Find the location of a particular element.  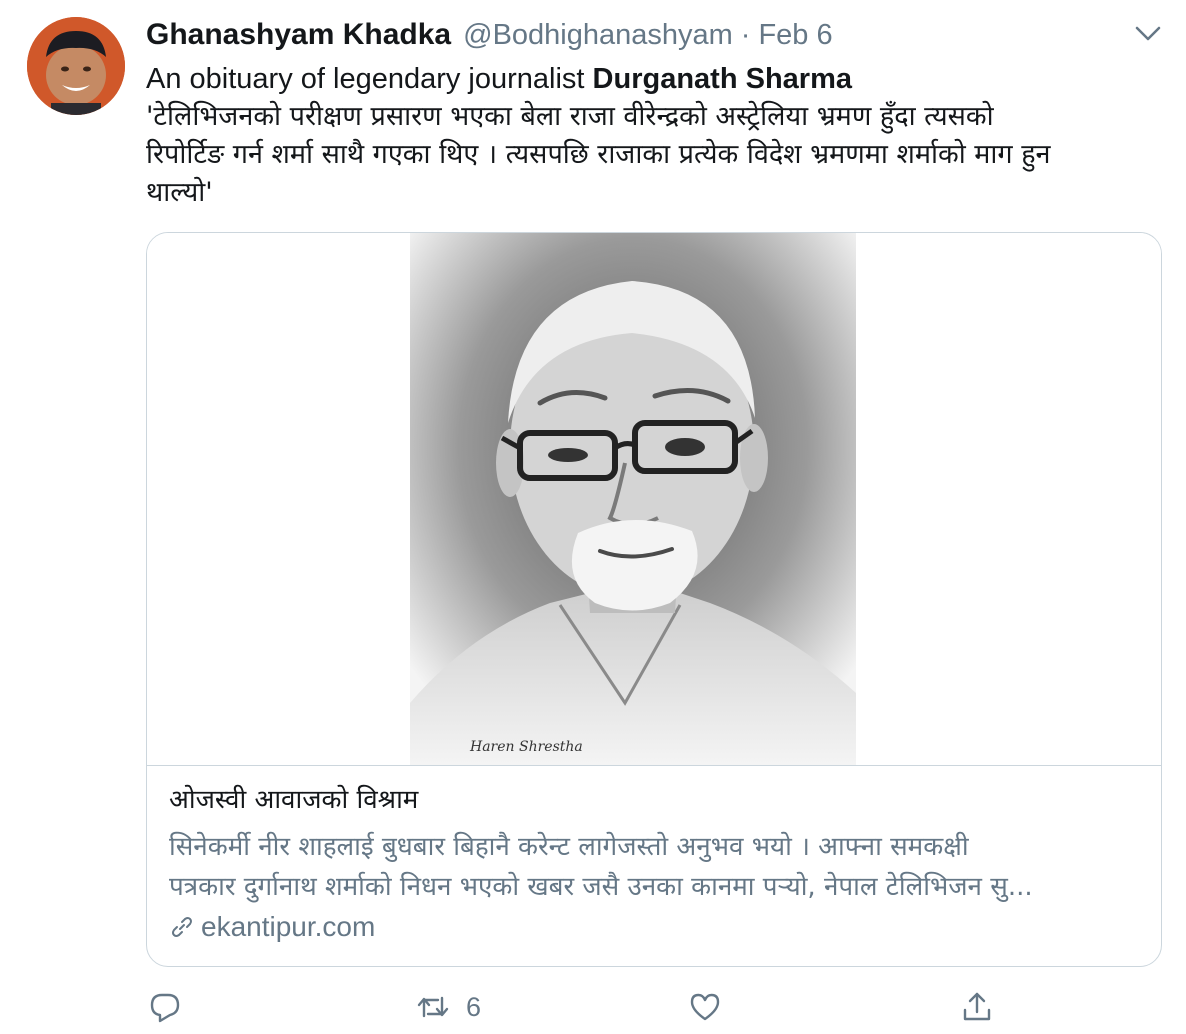

display-name: Ghanashyam Khadka is located at coordinates (298, 35).